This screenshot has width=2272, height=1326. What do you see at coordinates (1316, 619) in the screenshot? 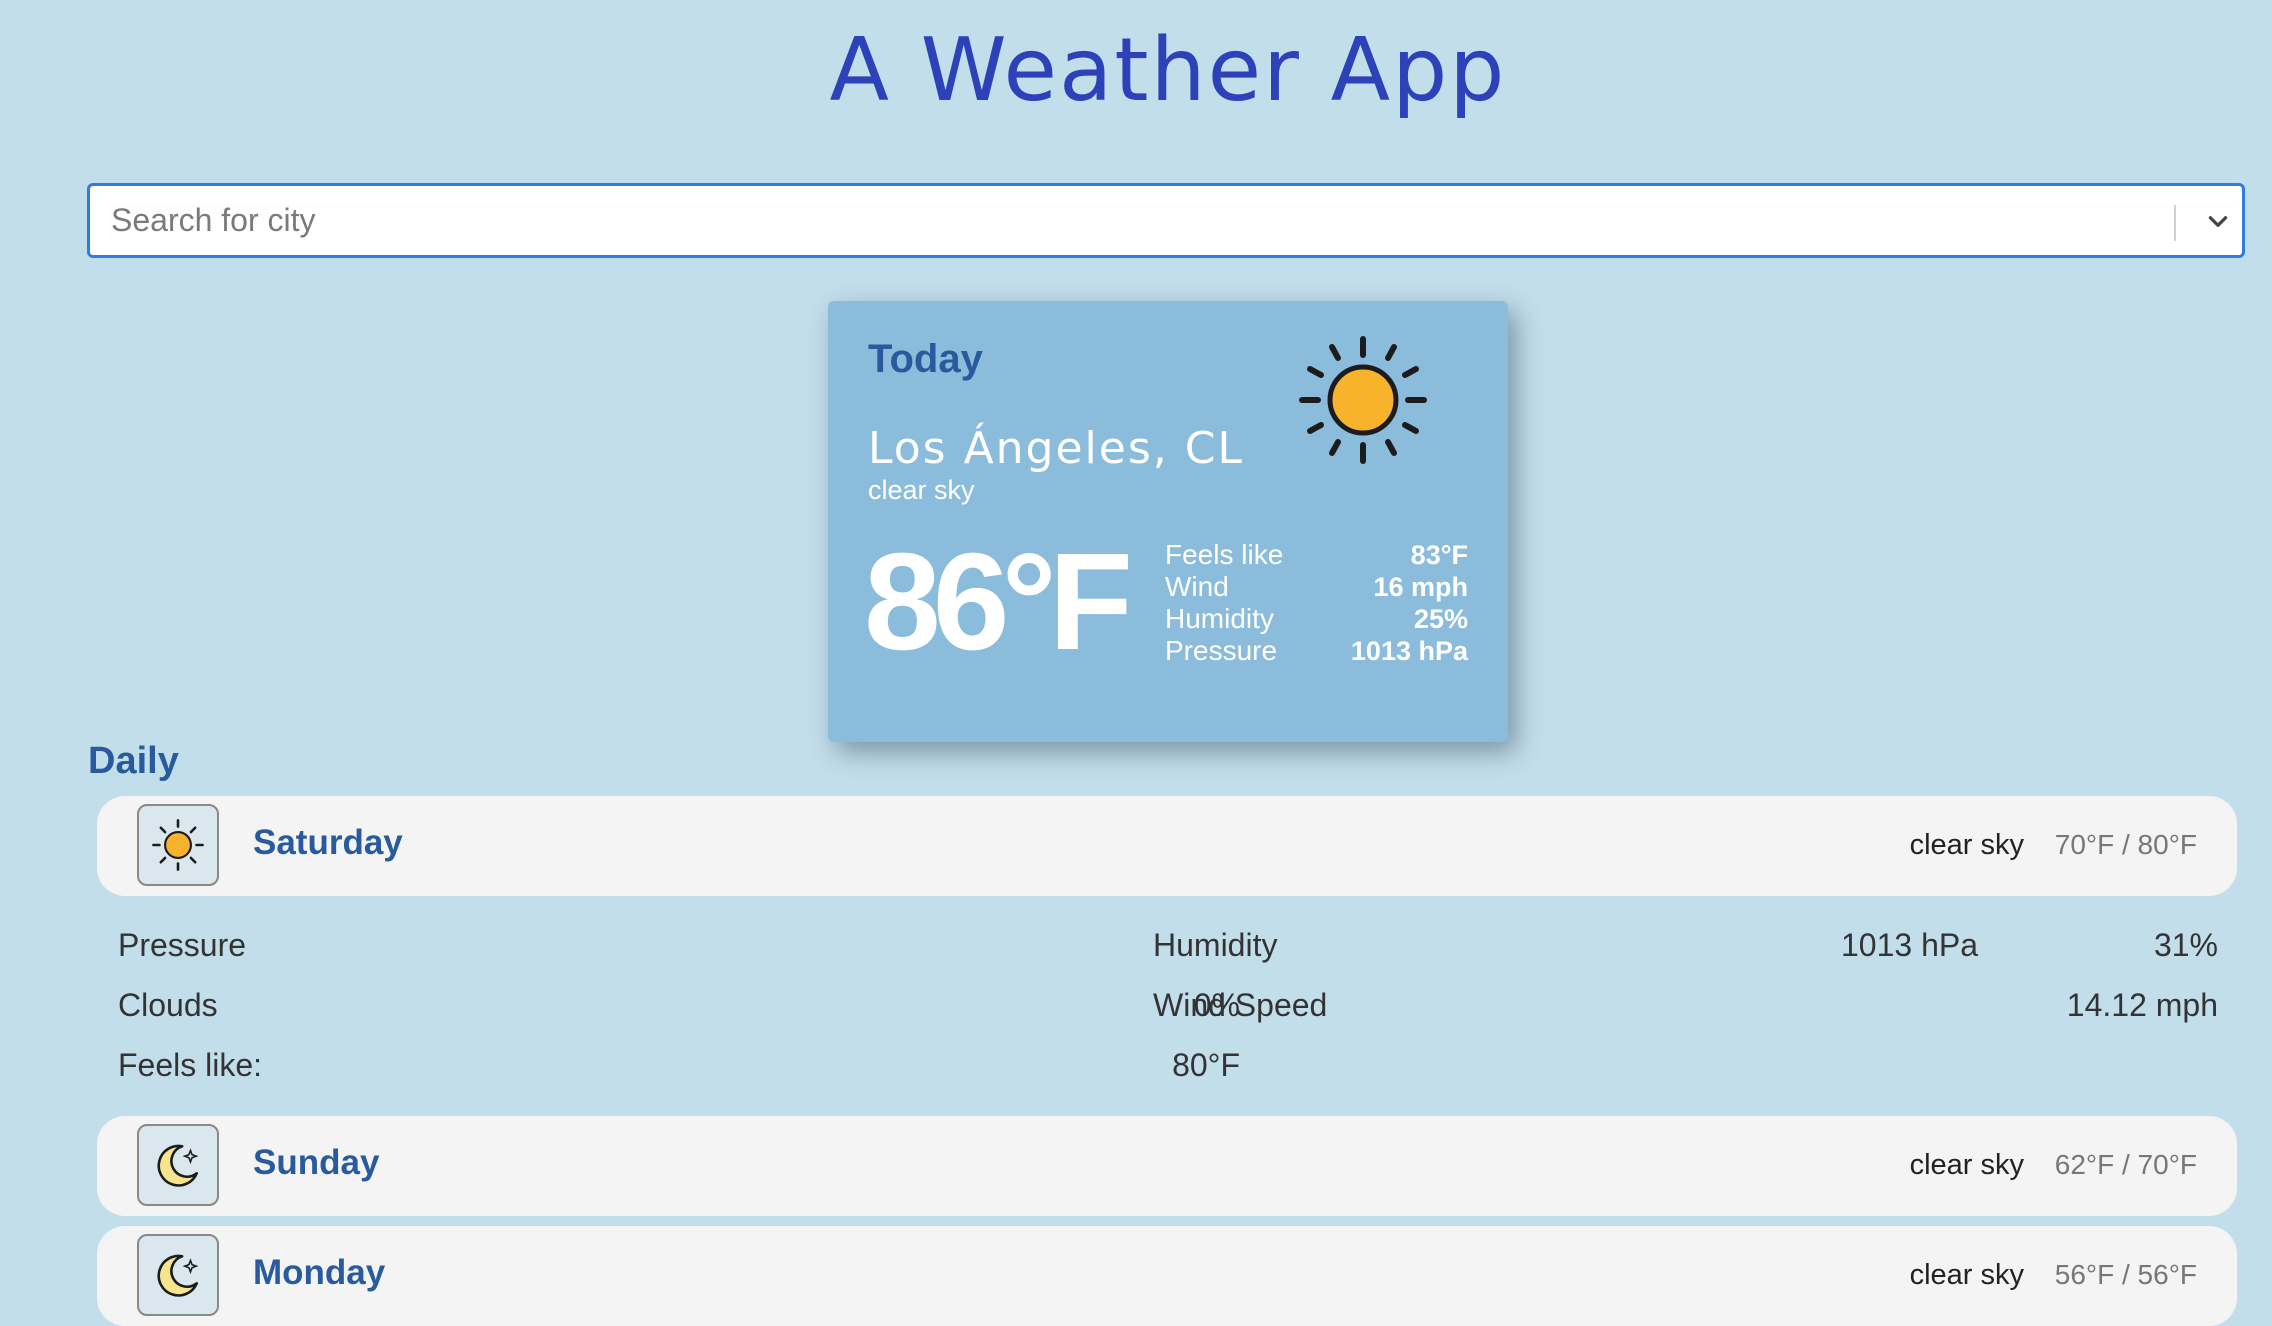
I see `detail-row-humidity: Humidity 25%` at bounding box center [1316, 619].